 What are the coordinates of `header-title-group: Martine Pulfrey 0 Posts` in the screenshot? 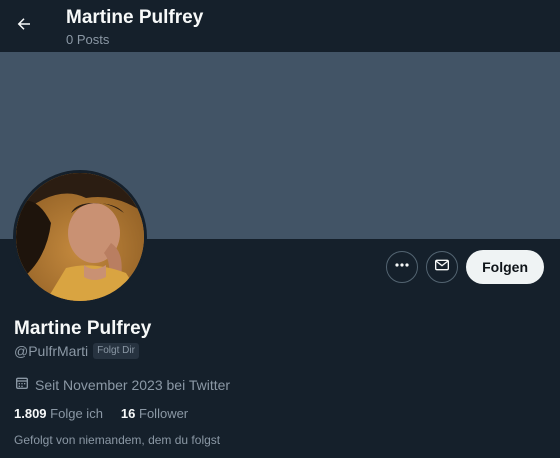 It's located at (134, 27).